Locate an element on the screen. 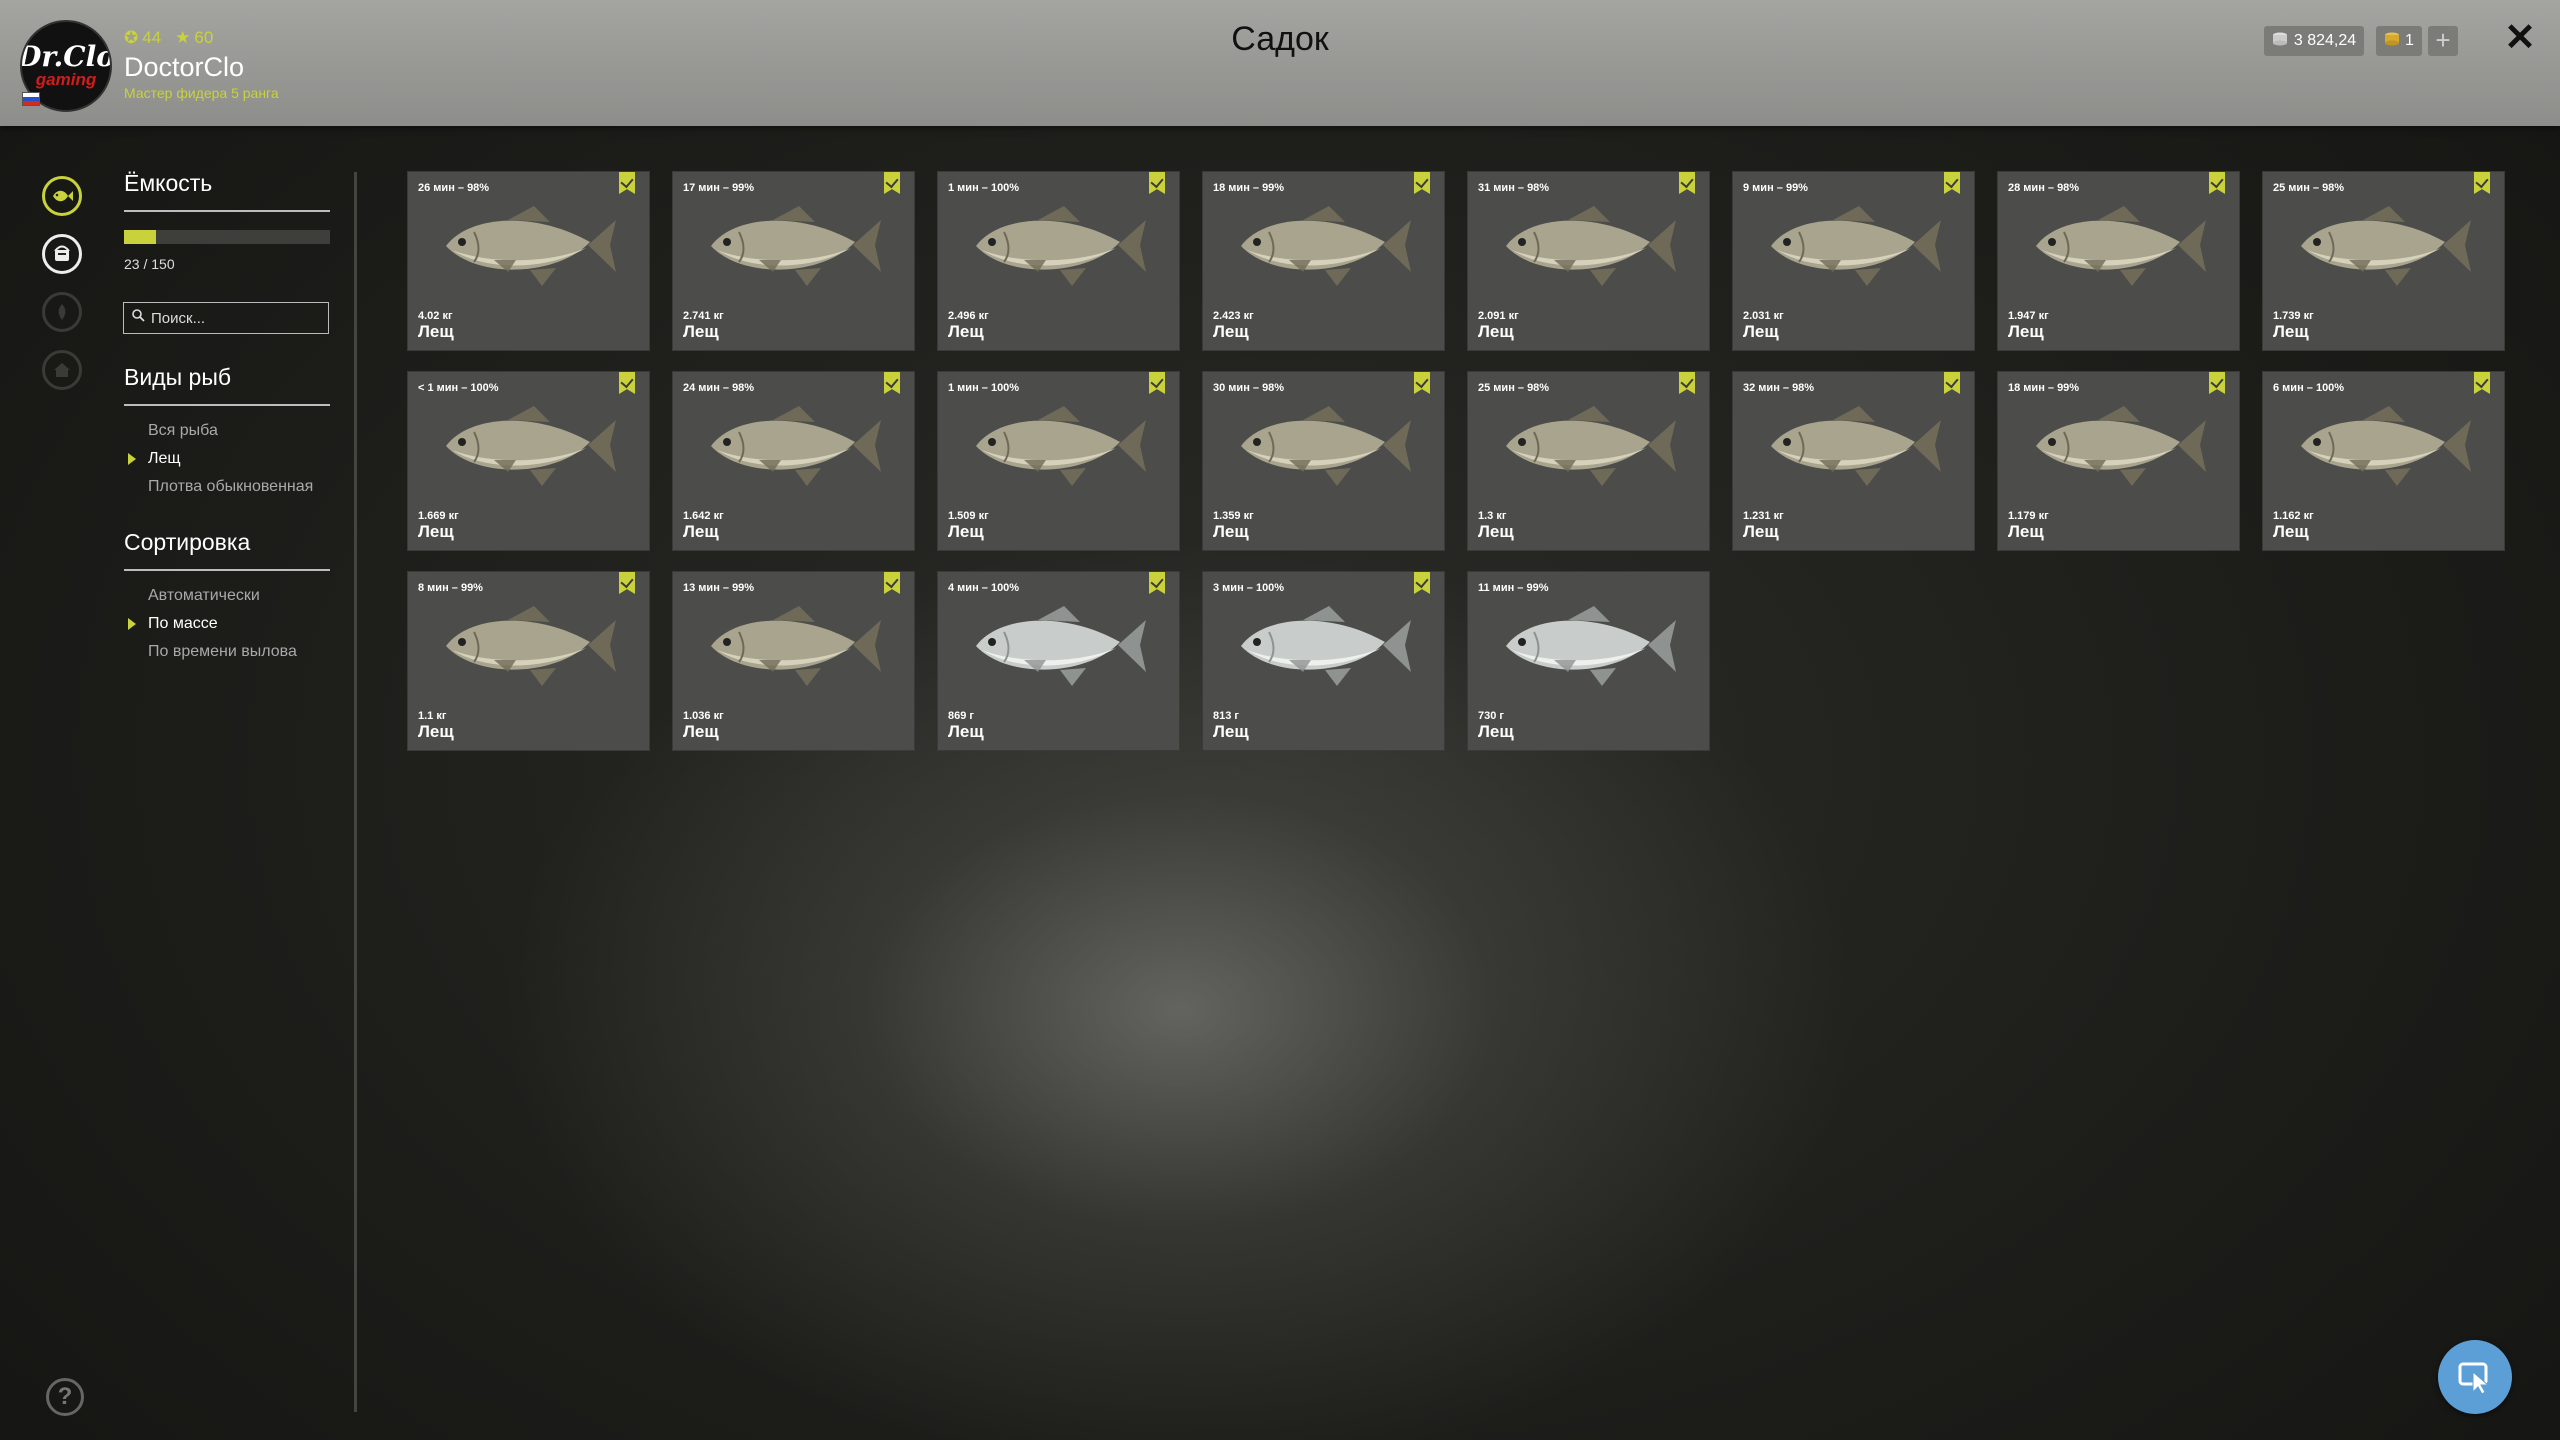 The height and width of the screenshot is (1440, 2560). fish-card: 32 мин – 98% 1.231 кг Лещ is located at coordinates (1853, 461).